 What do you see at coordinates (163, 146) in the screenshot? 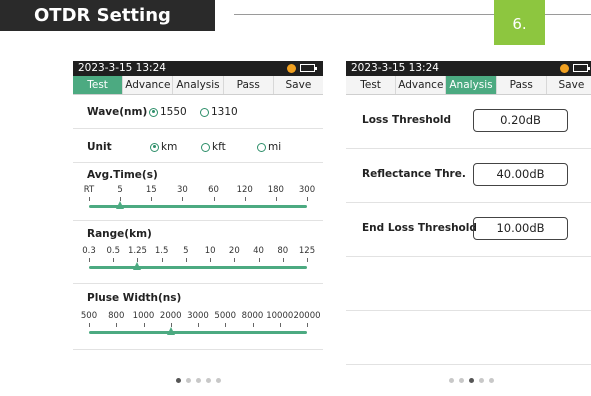
I see `unit-option-km: km` at bounding box center [163, 146].